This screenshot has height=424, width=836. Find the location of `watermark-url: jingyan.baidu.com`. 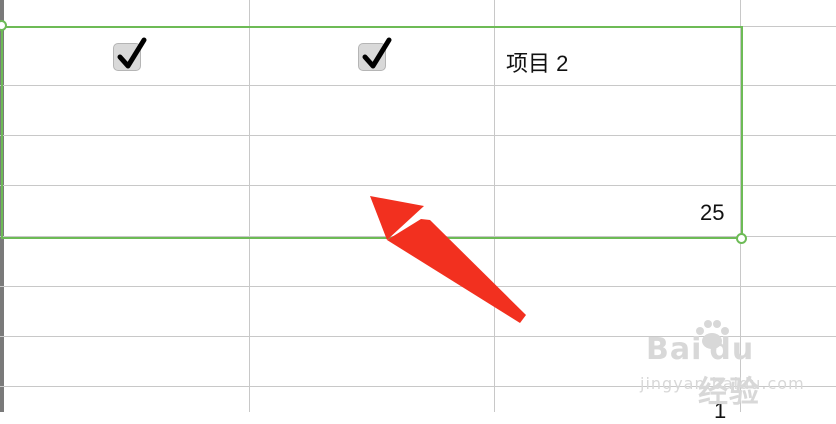

watermark-url: jingyan.baidu.com is located at coordinates (722, 383).